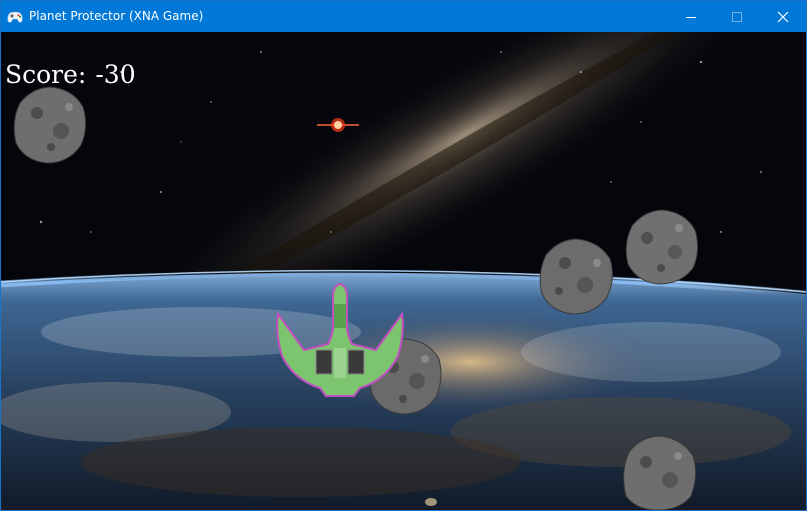 This screenshot has width=807, height=511. What do you see at coordinates (15, 16) in the screenshot?
I see `gamepad-icon` at bounding box center [15, 16].